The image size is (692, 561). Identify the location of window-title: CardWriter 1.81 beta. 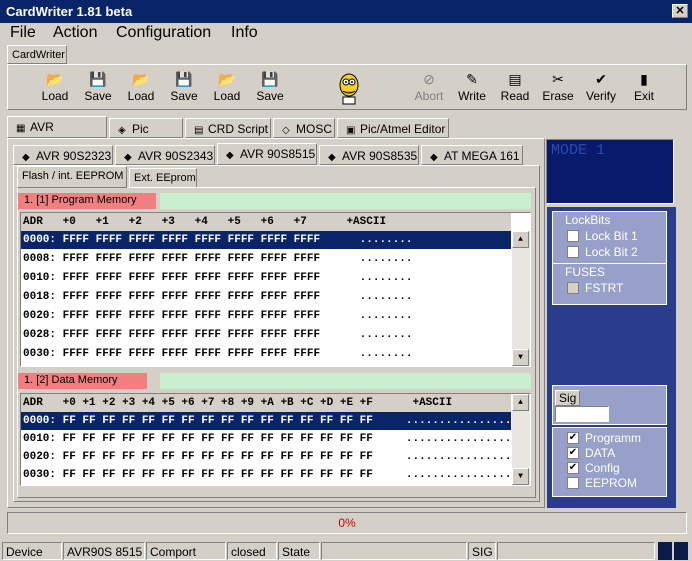
(69, 11).